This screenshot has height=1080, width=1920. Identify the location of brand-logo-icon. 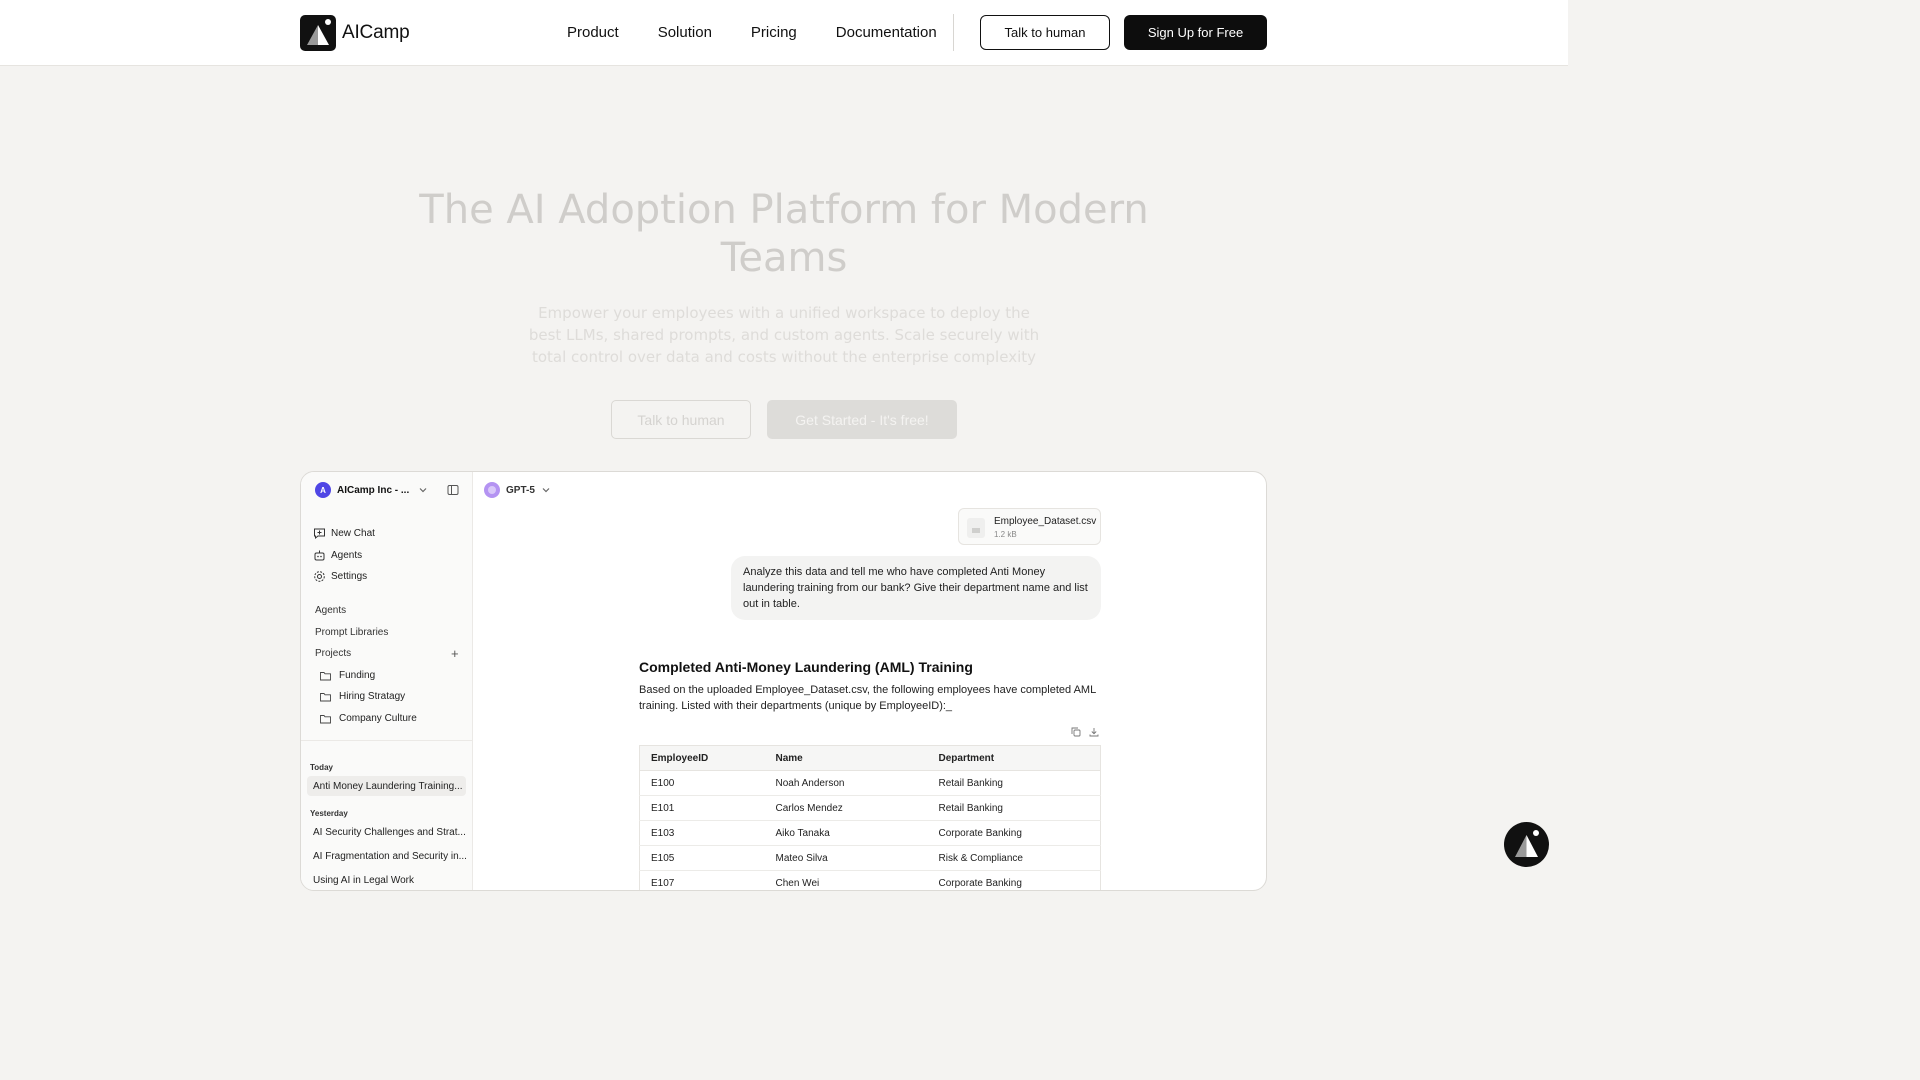
(318, 33).